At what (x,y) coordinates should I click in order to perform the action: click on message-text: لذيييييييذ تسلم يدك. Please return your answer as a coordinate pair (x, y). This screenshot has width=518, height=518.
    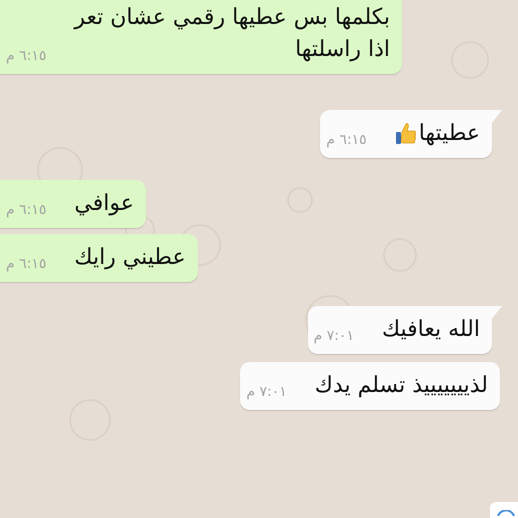
    Looking at the image, I should click on (401, 386).